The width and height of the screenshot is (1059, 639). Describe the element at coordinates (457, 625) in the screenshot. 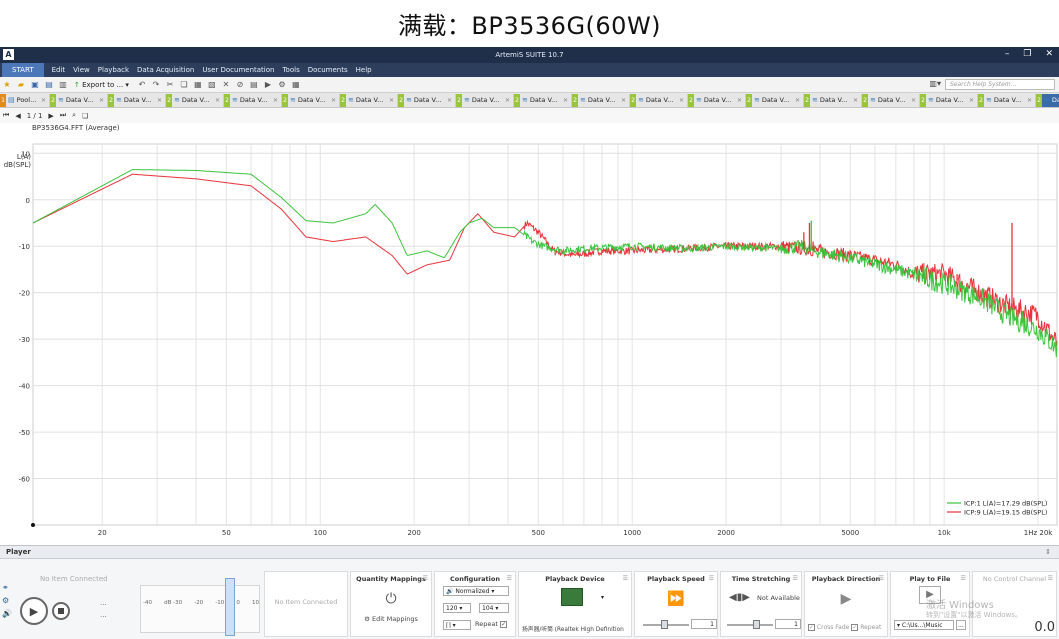

I see `range-select: ⌈⌉ ▾` at that location.